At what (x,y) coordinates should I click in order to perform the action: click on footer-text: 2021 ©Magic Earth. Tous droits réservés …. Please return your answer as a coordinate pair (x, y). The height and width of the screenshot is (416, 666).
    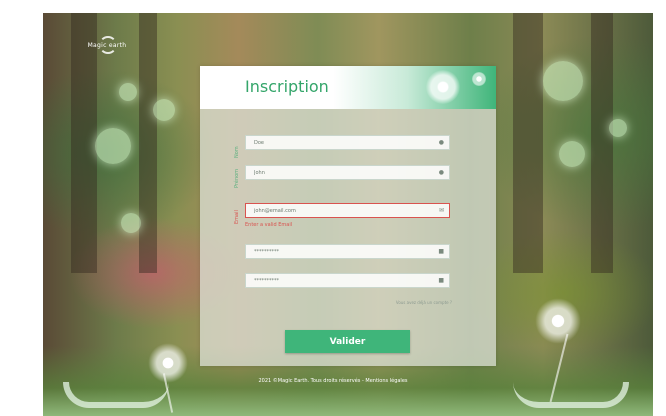
    Looking at the image, I should click on (333, 381).